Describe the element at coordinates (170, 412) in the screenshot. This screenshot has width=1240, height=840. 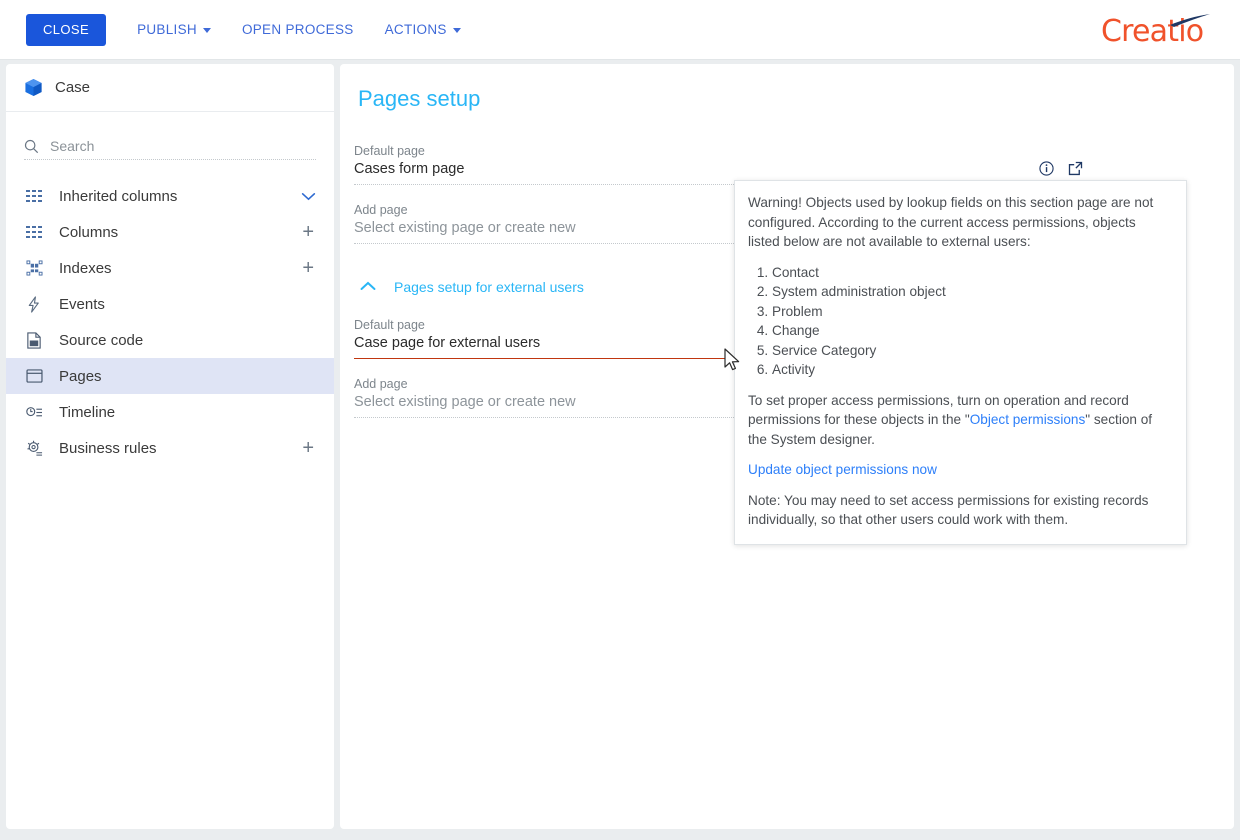
I see `sidebar-item-timeline: Timeline` at that location.